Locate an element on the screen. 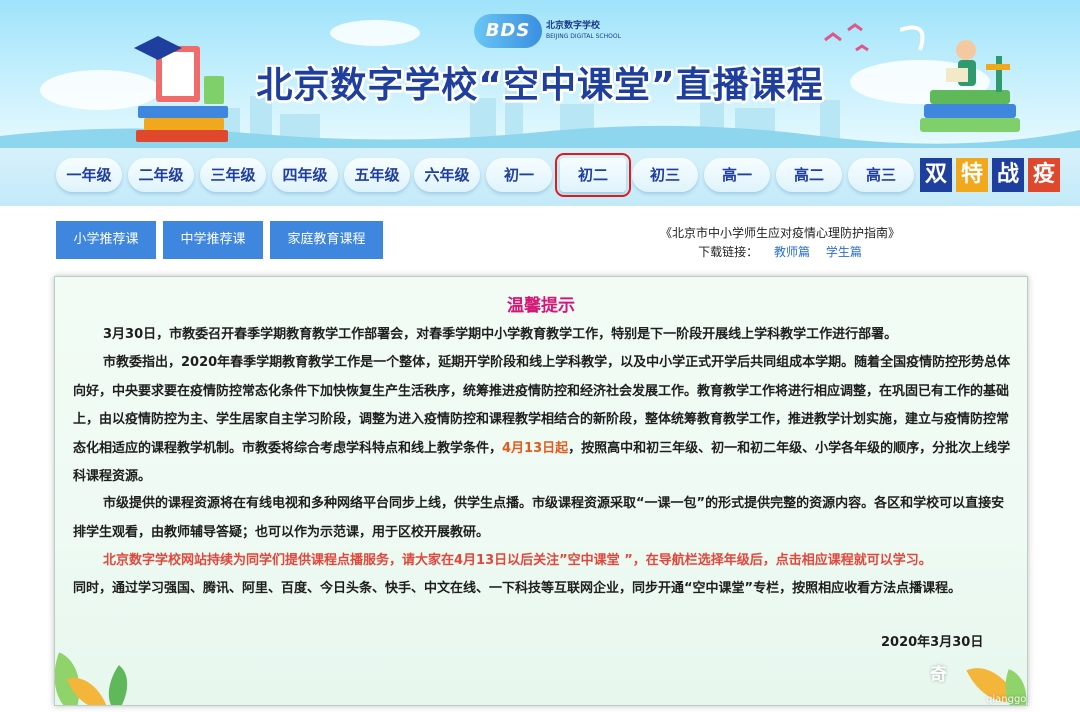 The image size is (1080, 712). site-watermark: 奇 is located at coordinates (938, 675).